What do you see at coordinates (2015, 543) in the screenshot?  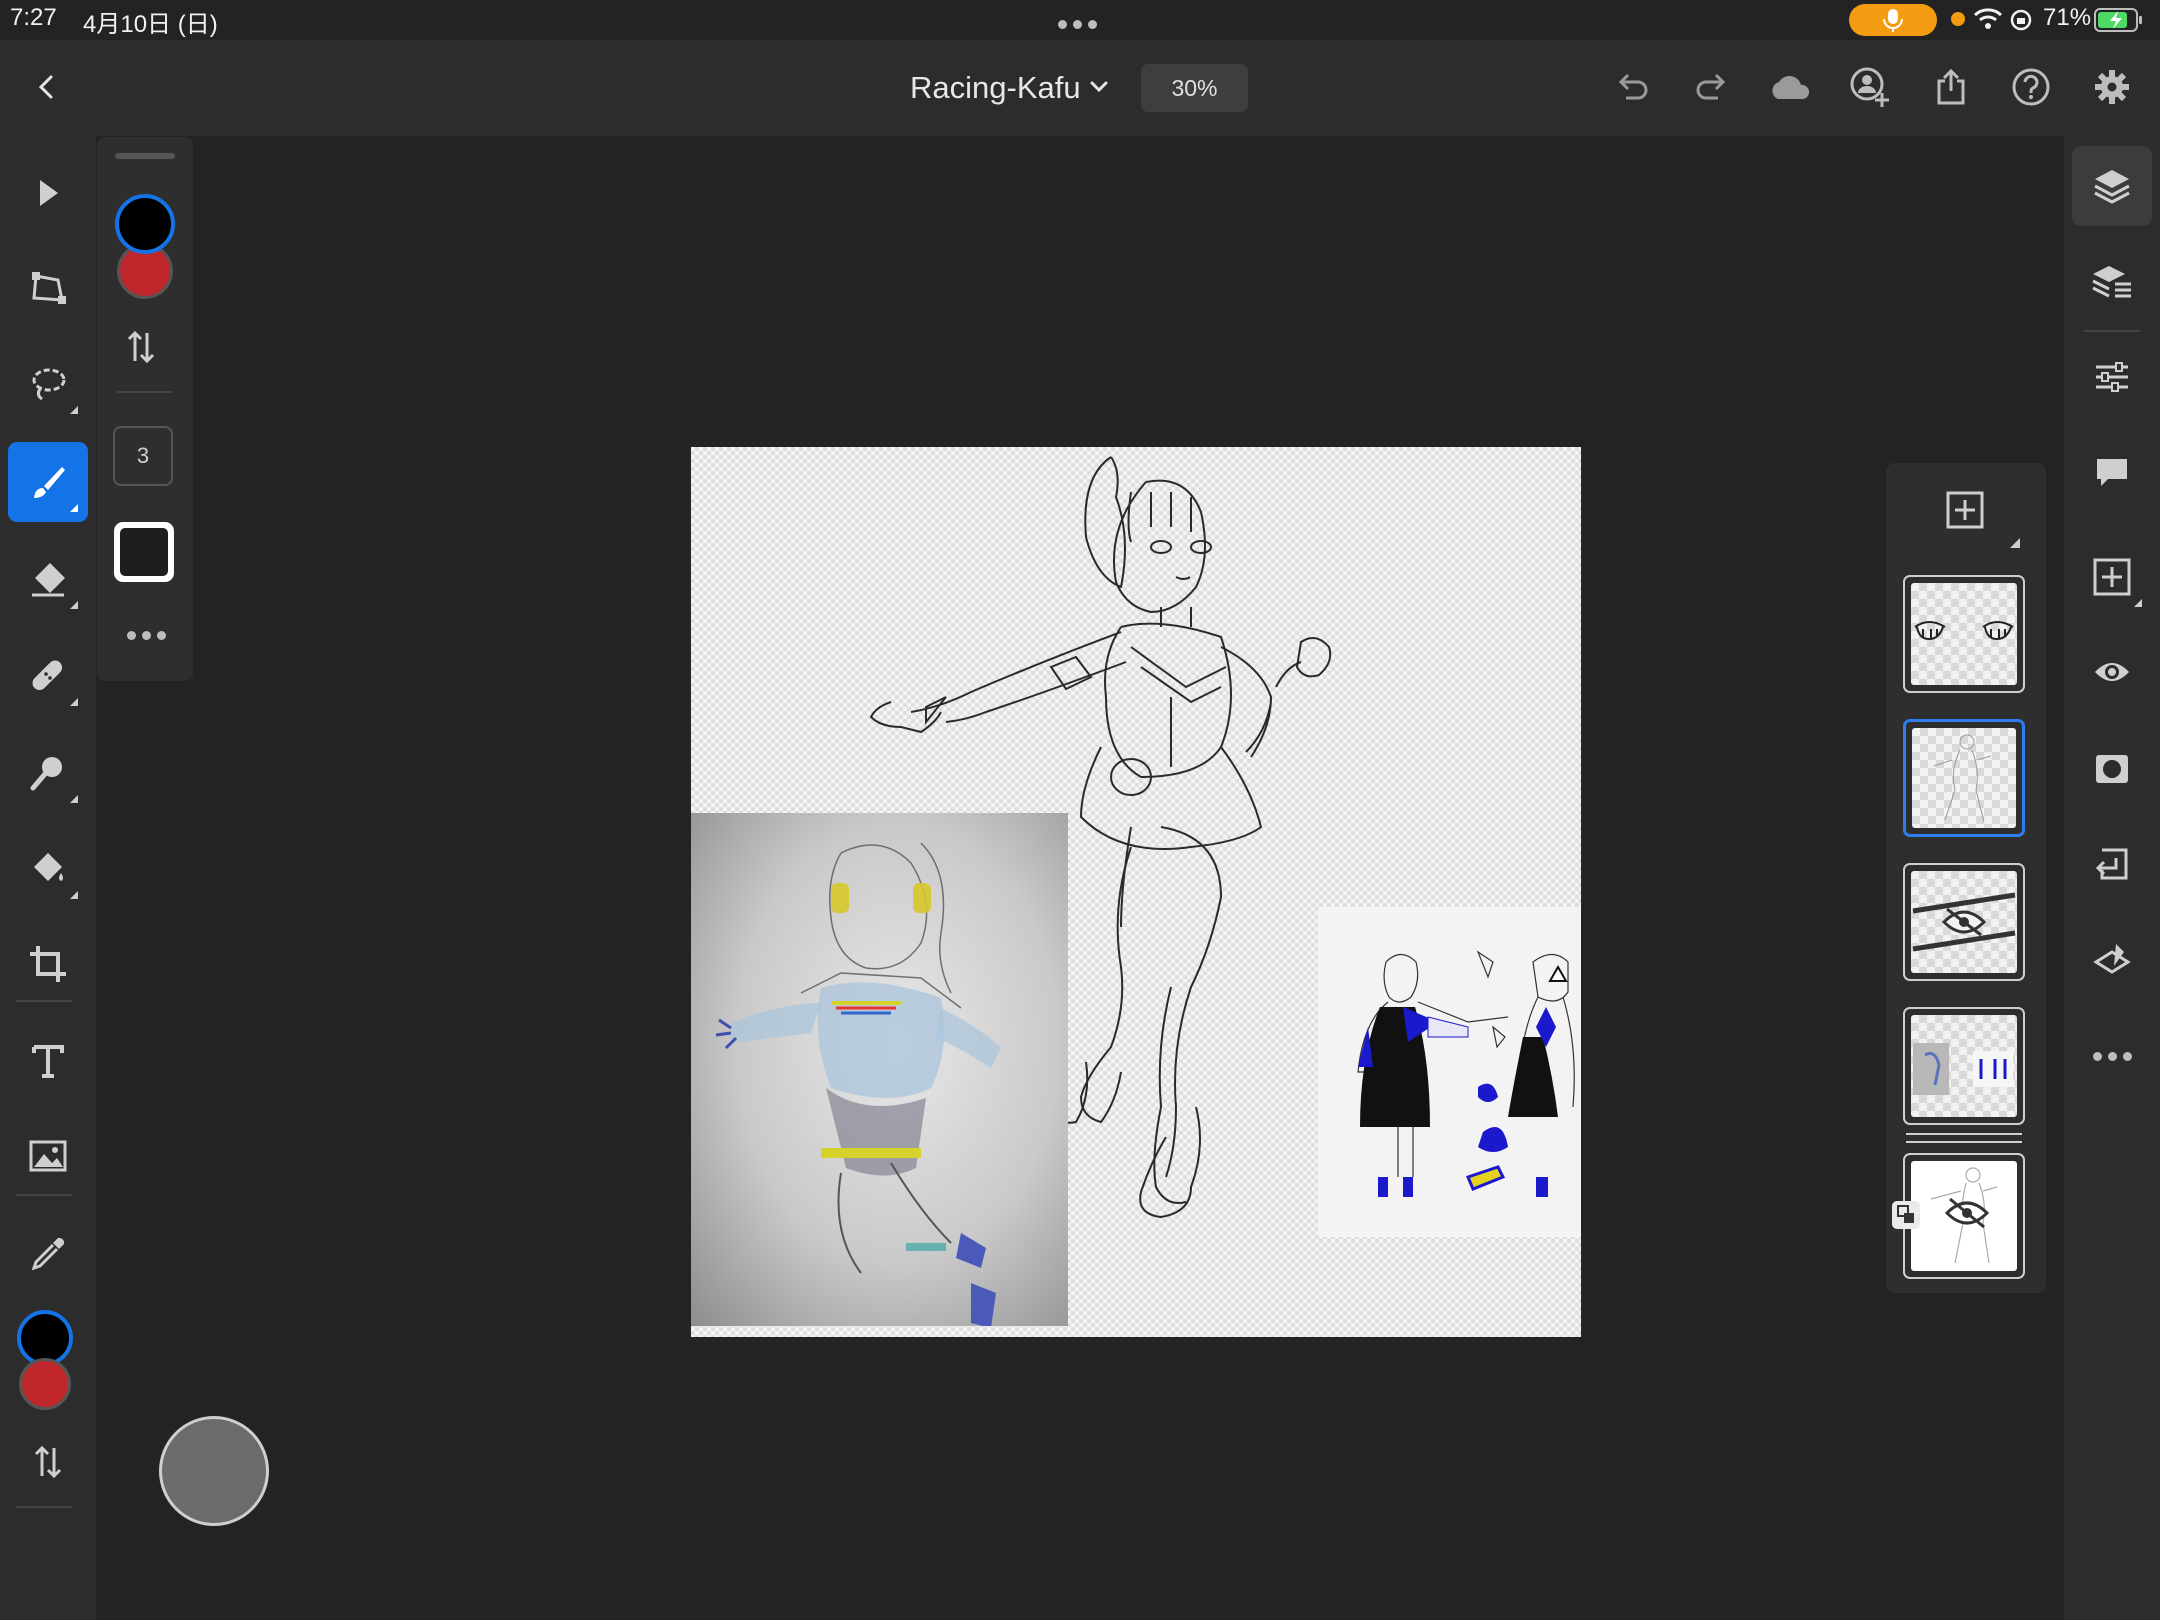 I see `add-layer-options-icon` at bounding box center [2015, 543].